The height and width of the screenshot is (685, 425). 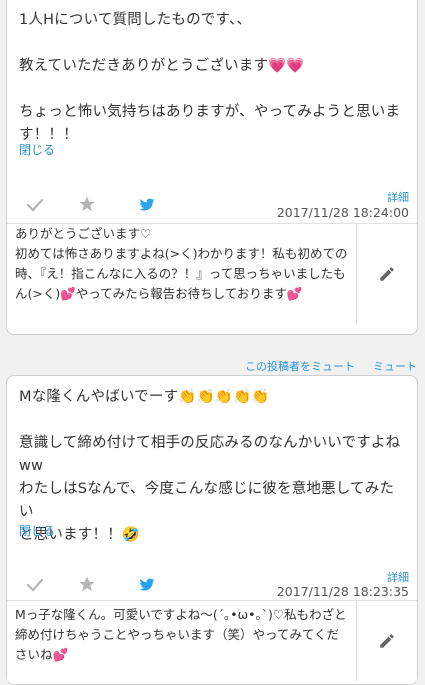 What do you see at coordinates (395, 366) in the screenshot?
I see `mute-link: ミュート` at bounding box center [395, 366].